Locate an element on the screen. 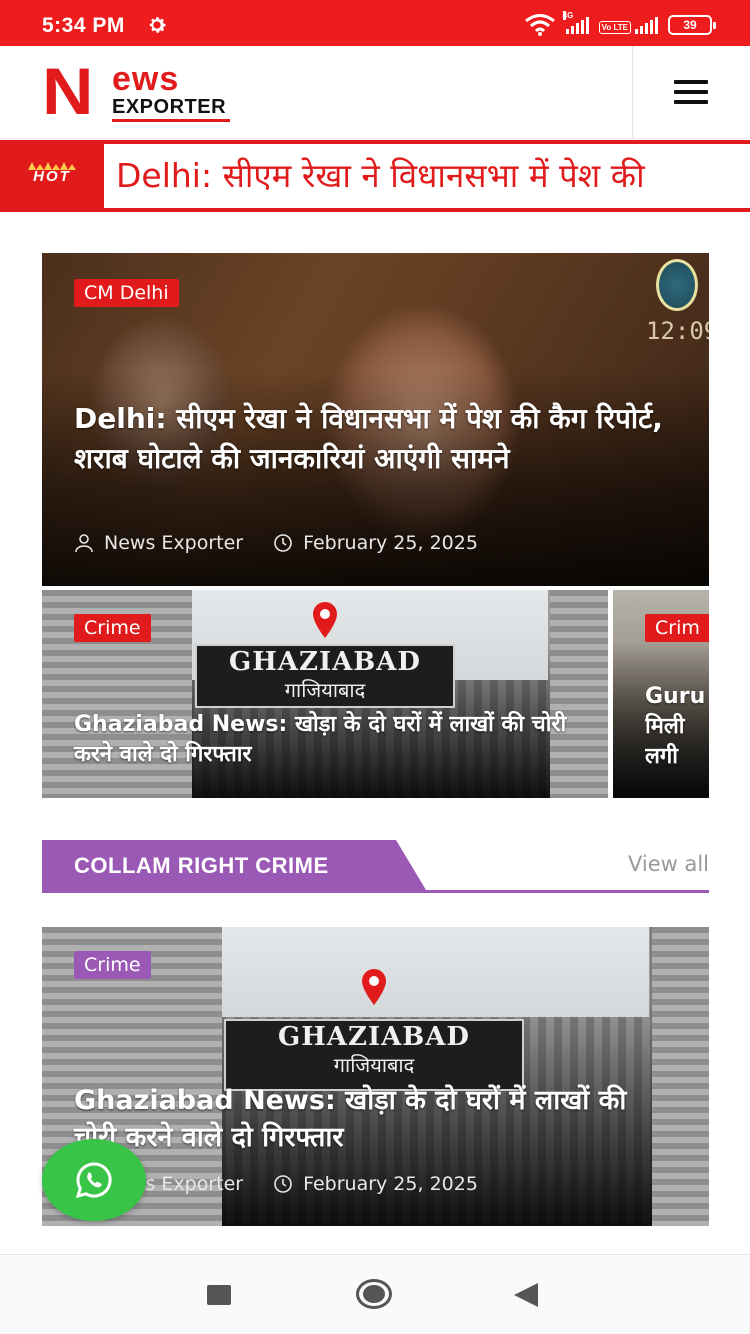 The height and width of the screenshot is (1334, 750). whatsapp-icon is located at coordinates (93, 1180).